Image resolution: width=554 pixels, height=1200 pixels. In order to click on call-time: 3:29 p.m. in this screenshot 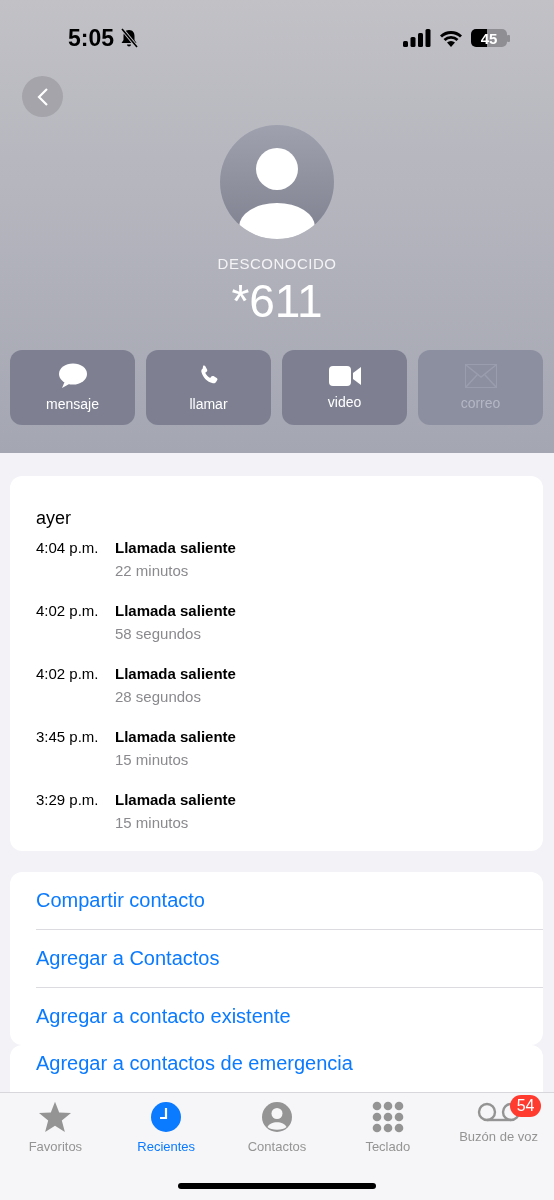, I will do `click(68, 800)`.